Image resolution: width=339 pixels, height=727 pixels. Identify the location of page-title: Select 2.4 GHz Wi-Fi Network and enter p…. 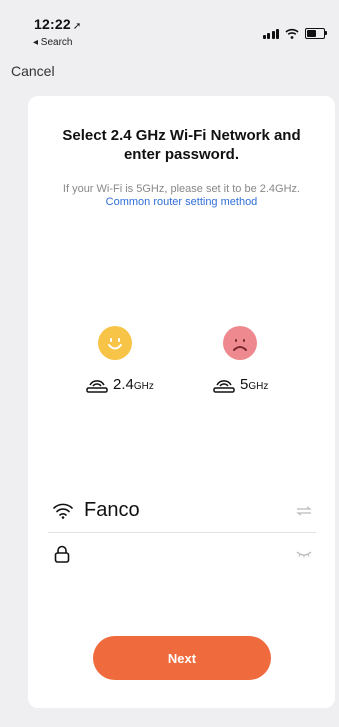
(181, 145).